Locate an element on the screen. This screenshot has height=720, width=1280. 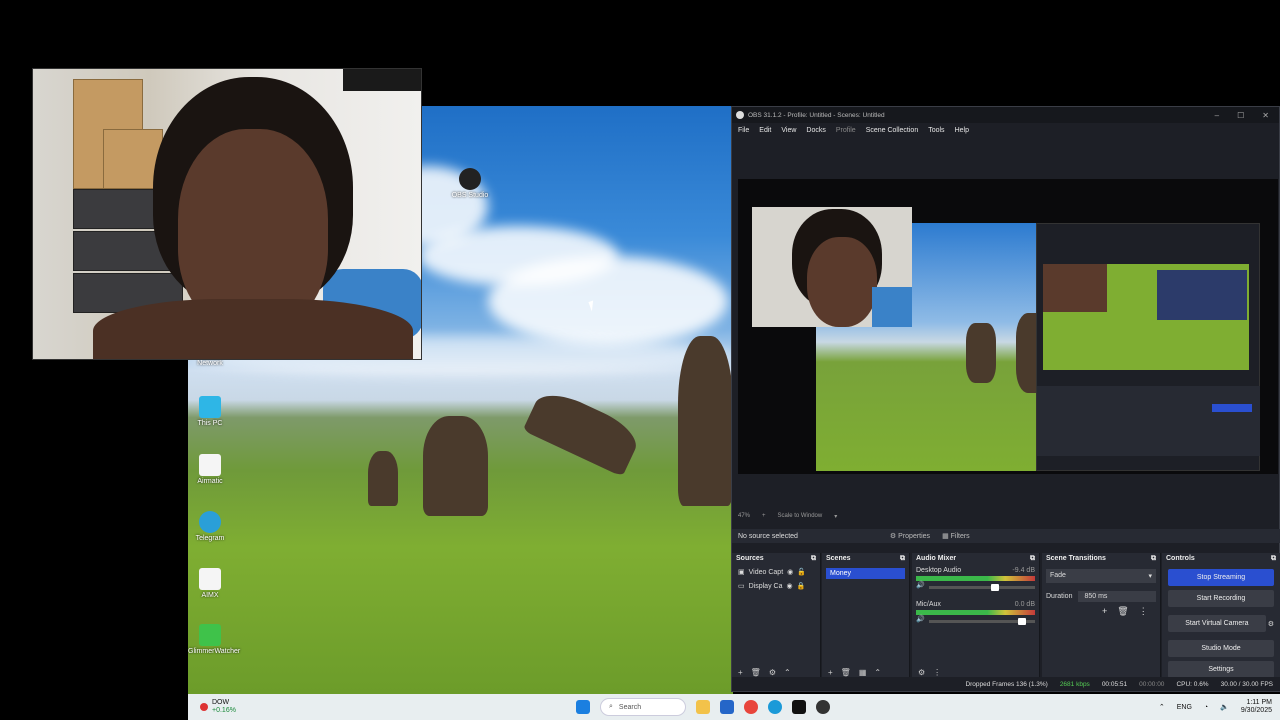
start-virtual-camera-button: Start Virtual Camera is located at coordinates (1217, 623).